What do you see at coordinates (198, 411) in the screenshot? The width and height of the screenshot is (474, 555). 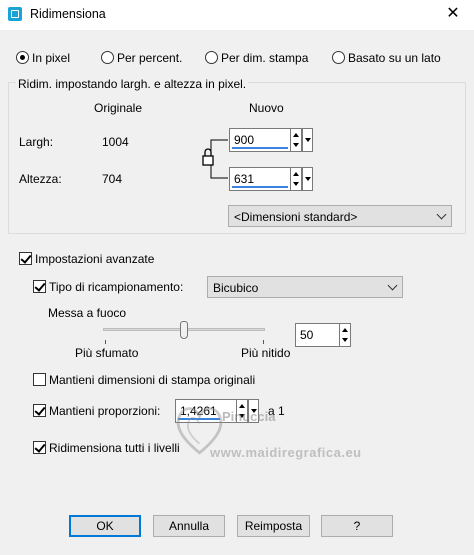 I see `ratio-value: 1,4261` at bounding box center [198, 411].